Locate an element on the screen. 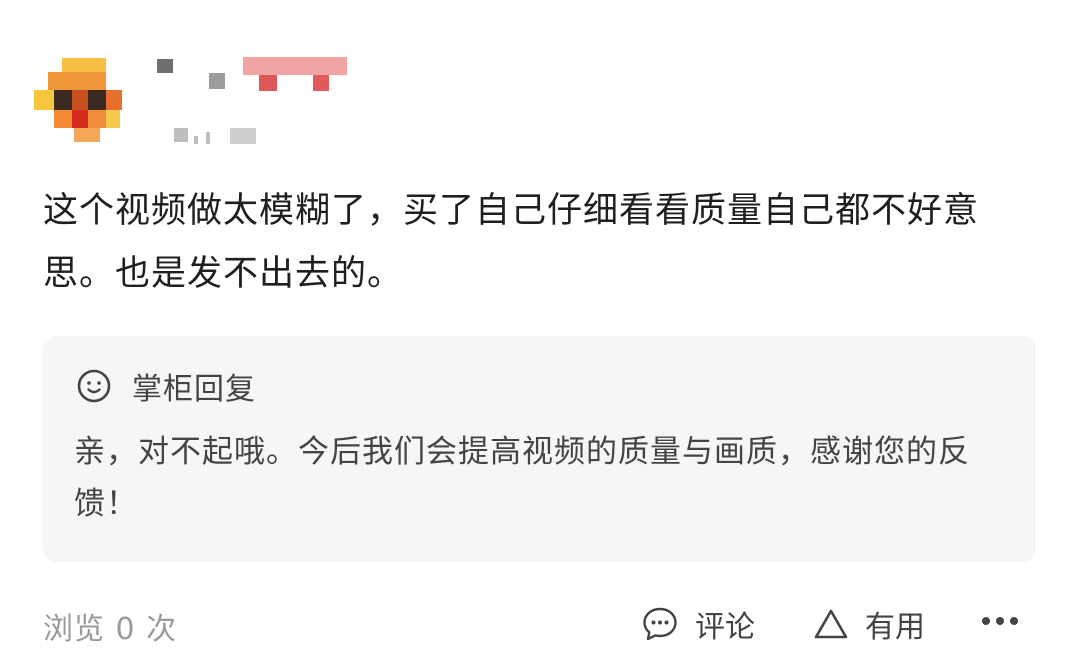 Image resolution: width=1080 pixels, height=650 pixels. merchant-reply-header: 掌柜回复 is located at coordinates (166, 386).